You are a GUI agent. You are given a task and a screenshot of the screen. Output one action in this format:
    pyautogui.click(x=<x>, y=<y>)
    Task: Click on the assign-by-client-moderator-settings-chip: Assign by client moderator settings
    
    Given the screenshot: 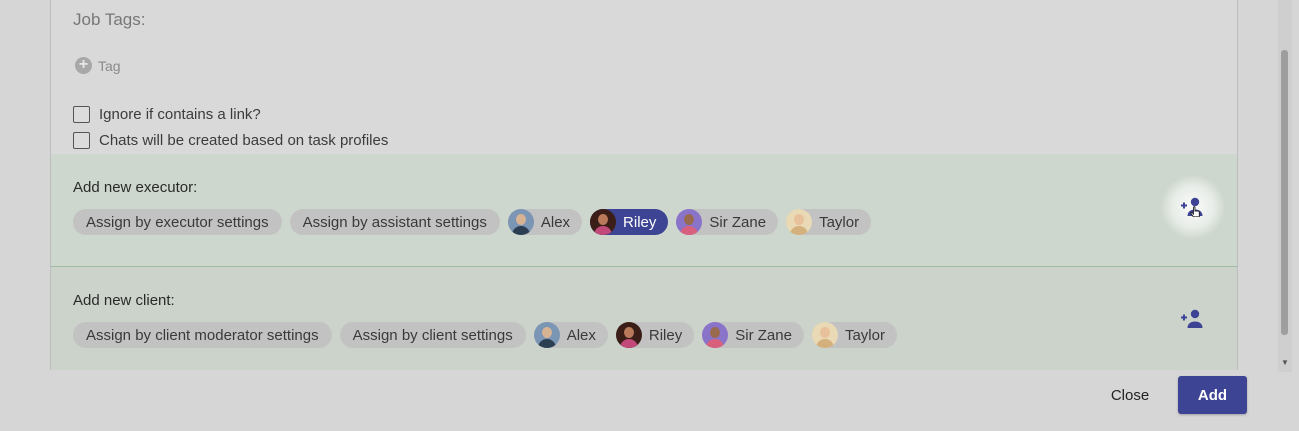 What is the action you would take?
    pyautogui.click(x=202, y=335)
    